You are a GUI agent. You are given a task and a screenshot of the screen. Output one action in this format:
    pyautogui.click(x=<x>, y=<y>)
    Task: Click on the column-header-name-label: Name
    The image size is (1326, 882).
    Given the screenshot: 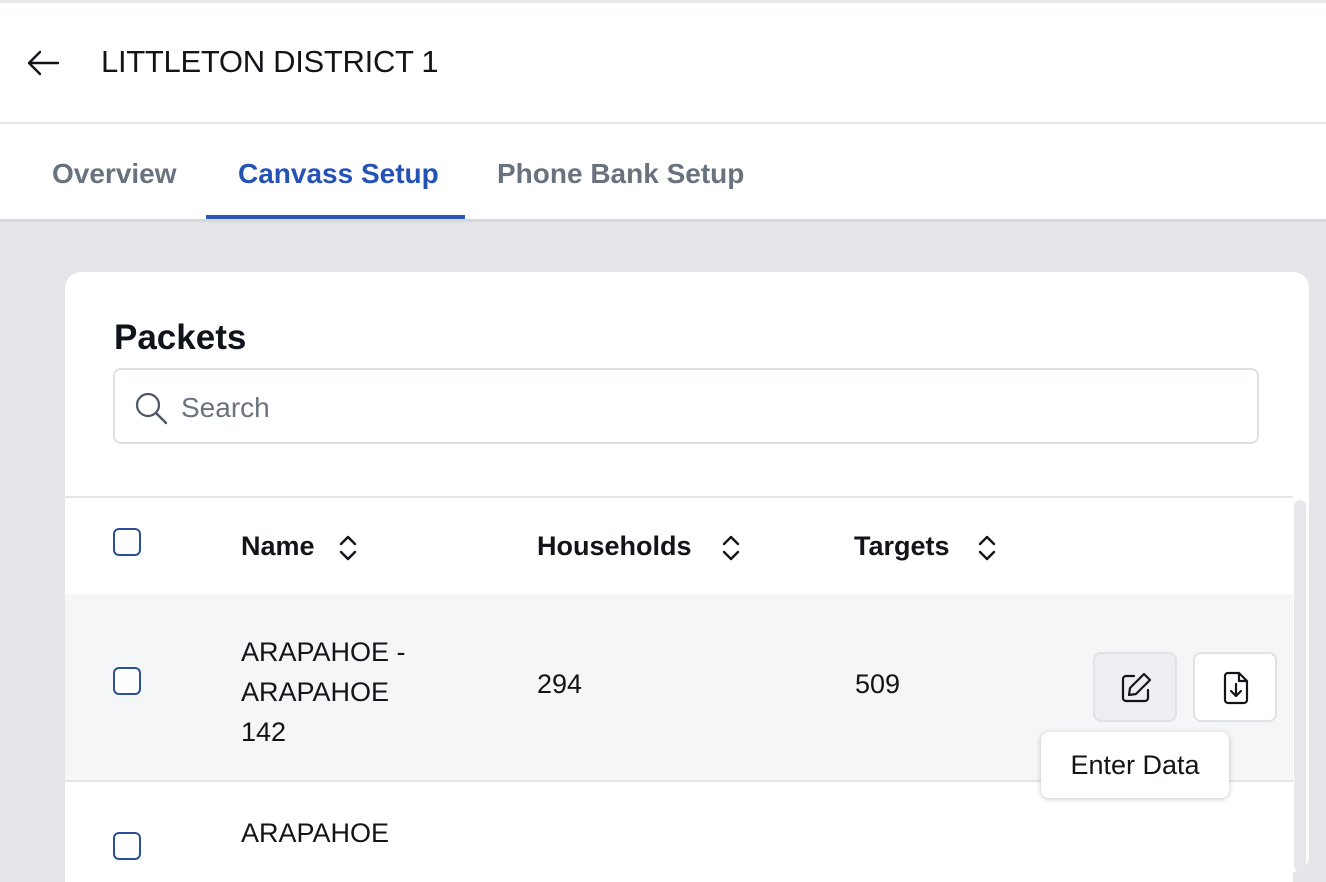 What is the action you would take?
    pyautogui.click(x=278, y=546)
    